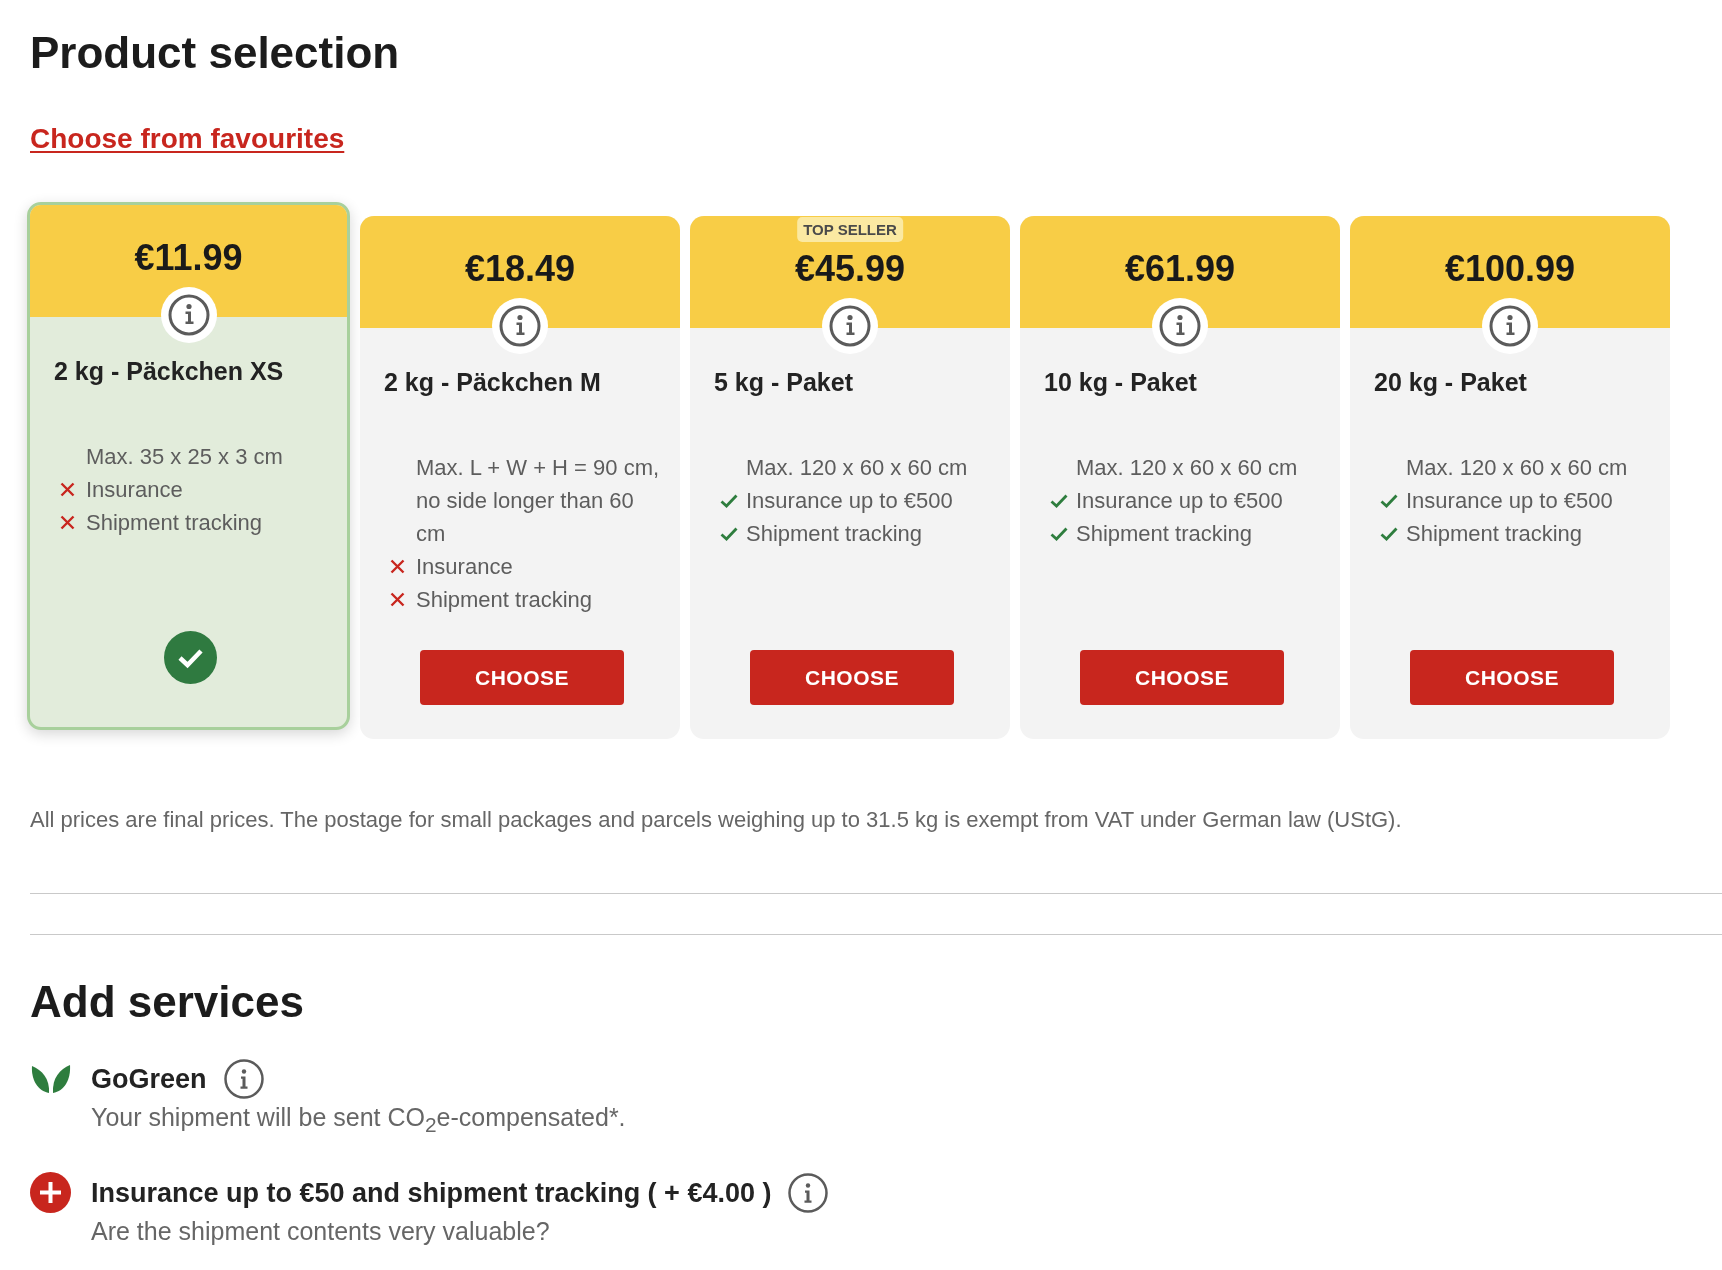 This screenshot has width=1722, height=1270. What do you see at coordinates (520, 269) in the screenshot?
I see `price: €18.49` at bounding box center [520, 269].